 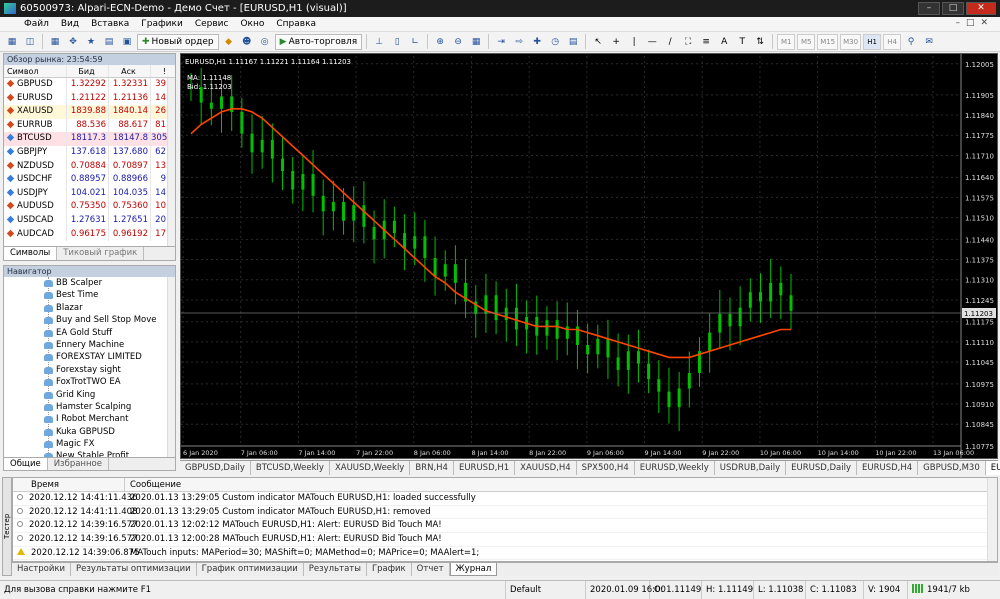 What do you see at coordinates (616, 42) in the screenshot?
I see `crosshair-icon: +` at bounding box center [616, 42].